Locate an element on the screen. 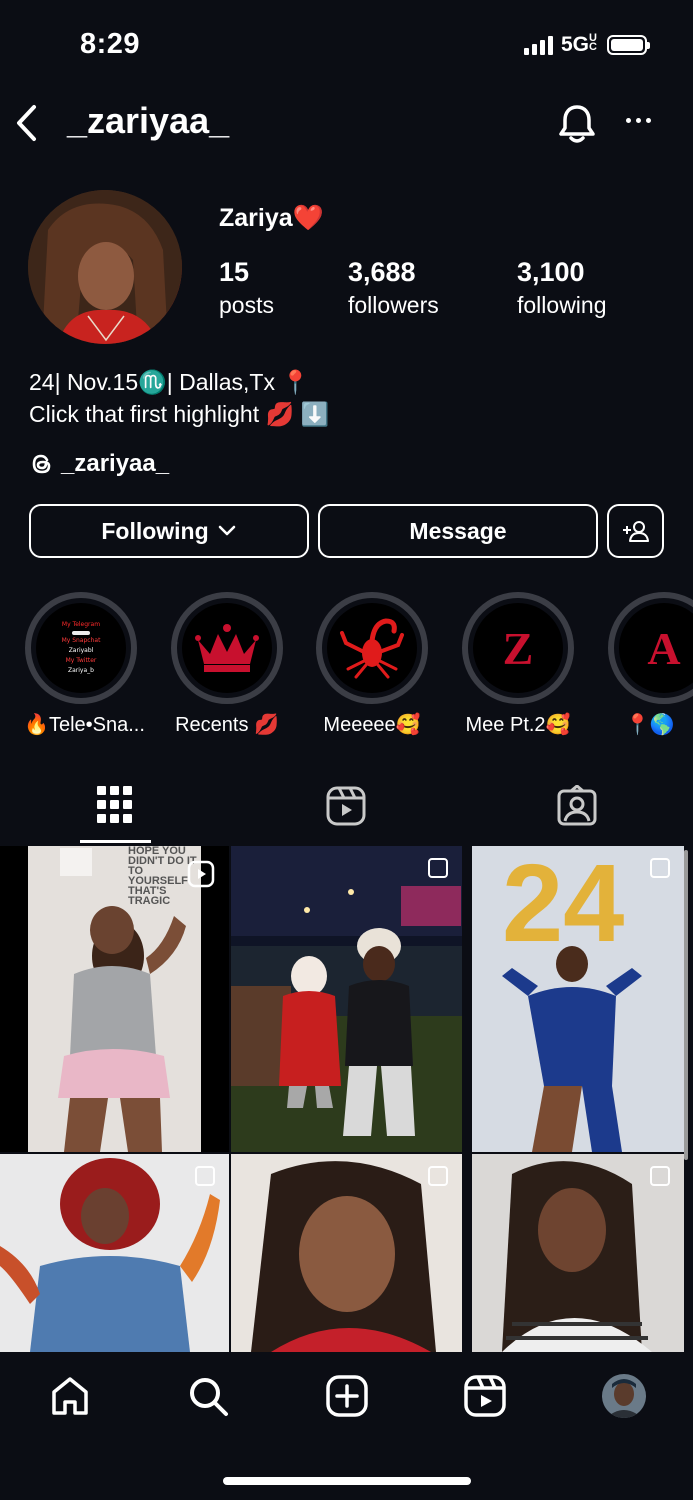 The image size is (693, 1500). profile-nav-avatar is located at coordinates (624, 1396).